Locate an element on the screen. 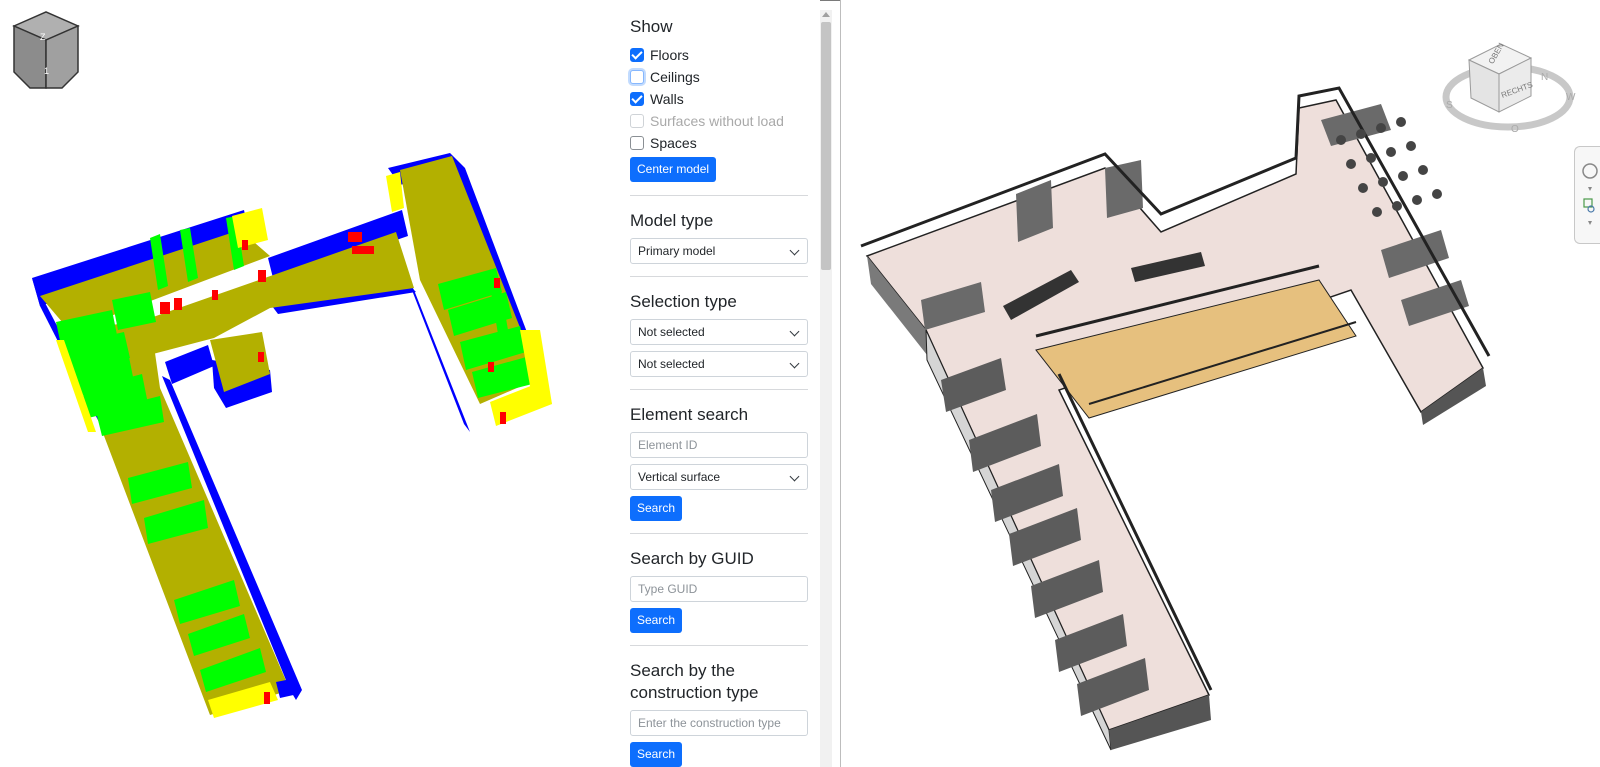 This screenshot has width=1600, height=767. panel-scrollbar-thumb is located at coordinates (826, 146).